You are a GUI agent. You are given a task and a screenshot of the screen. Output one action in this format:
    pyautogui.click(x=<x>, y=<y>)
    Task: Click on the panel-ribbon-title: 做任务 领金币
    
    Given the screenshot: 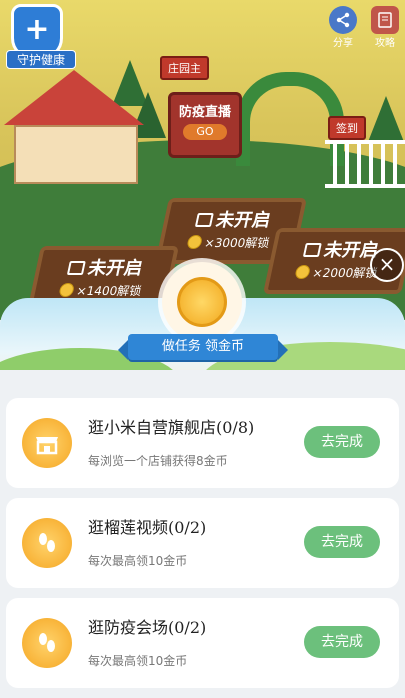 What is the action you would take?
    pyautogui.click(x=203, y=347)
    